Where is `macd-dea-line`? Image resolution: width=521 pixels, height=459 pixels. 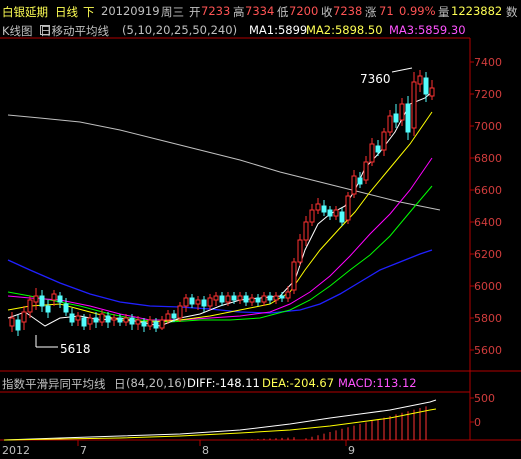 macd-dea-line is located at coordinates (220, 424).